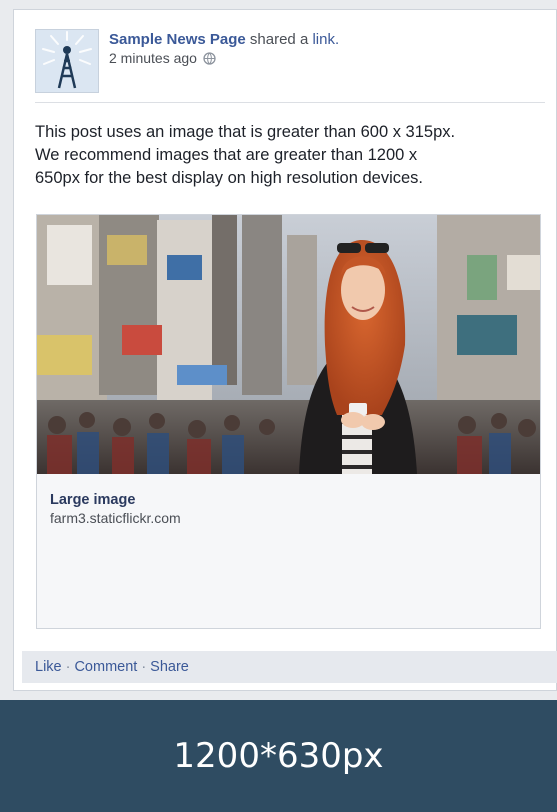 Image resolution: width=557 pixels, height=812 pixels. What do you see at coordinates (169, 667) in the screenshot?
I see `share-link: Share` at bounding box center [169, 667].